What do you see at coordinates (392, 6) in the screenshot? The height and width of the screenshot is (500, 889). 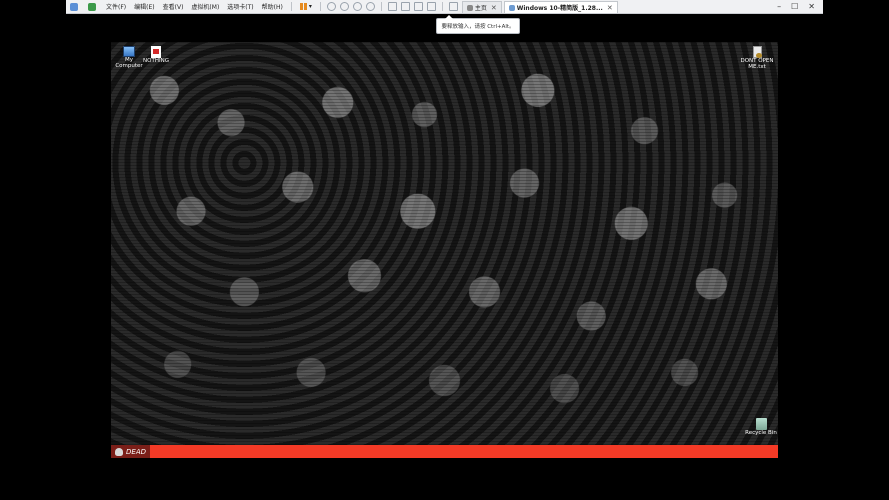 I see `view-button` at bounding box center [392, 6].